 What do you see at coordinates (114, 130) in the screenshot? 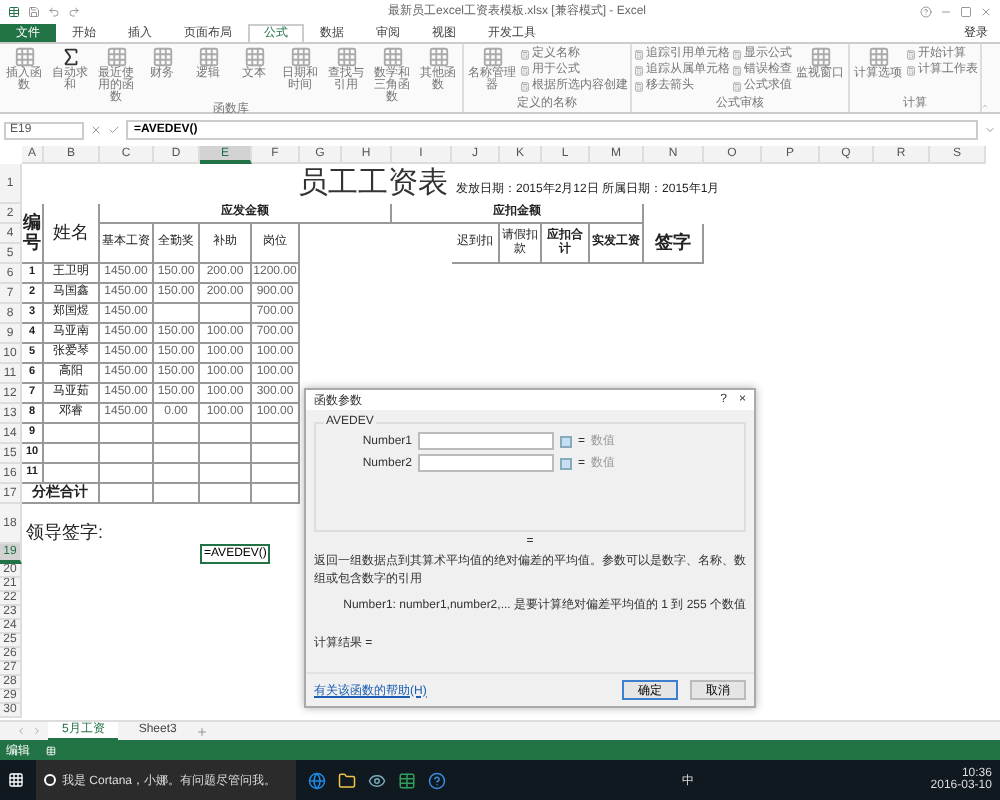
I see `enter-icon` at bounding box center [114, 130].